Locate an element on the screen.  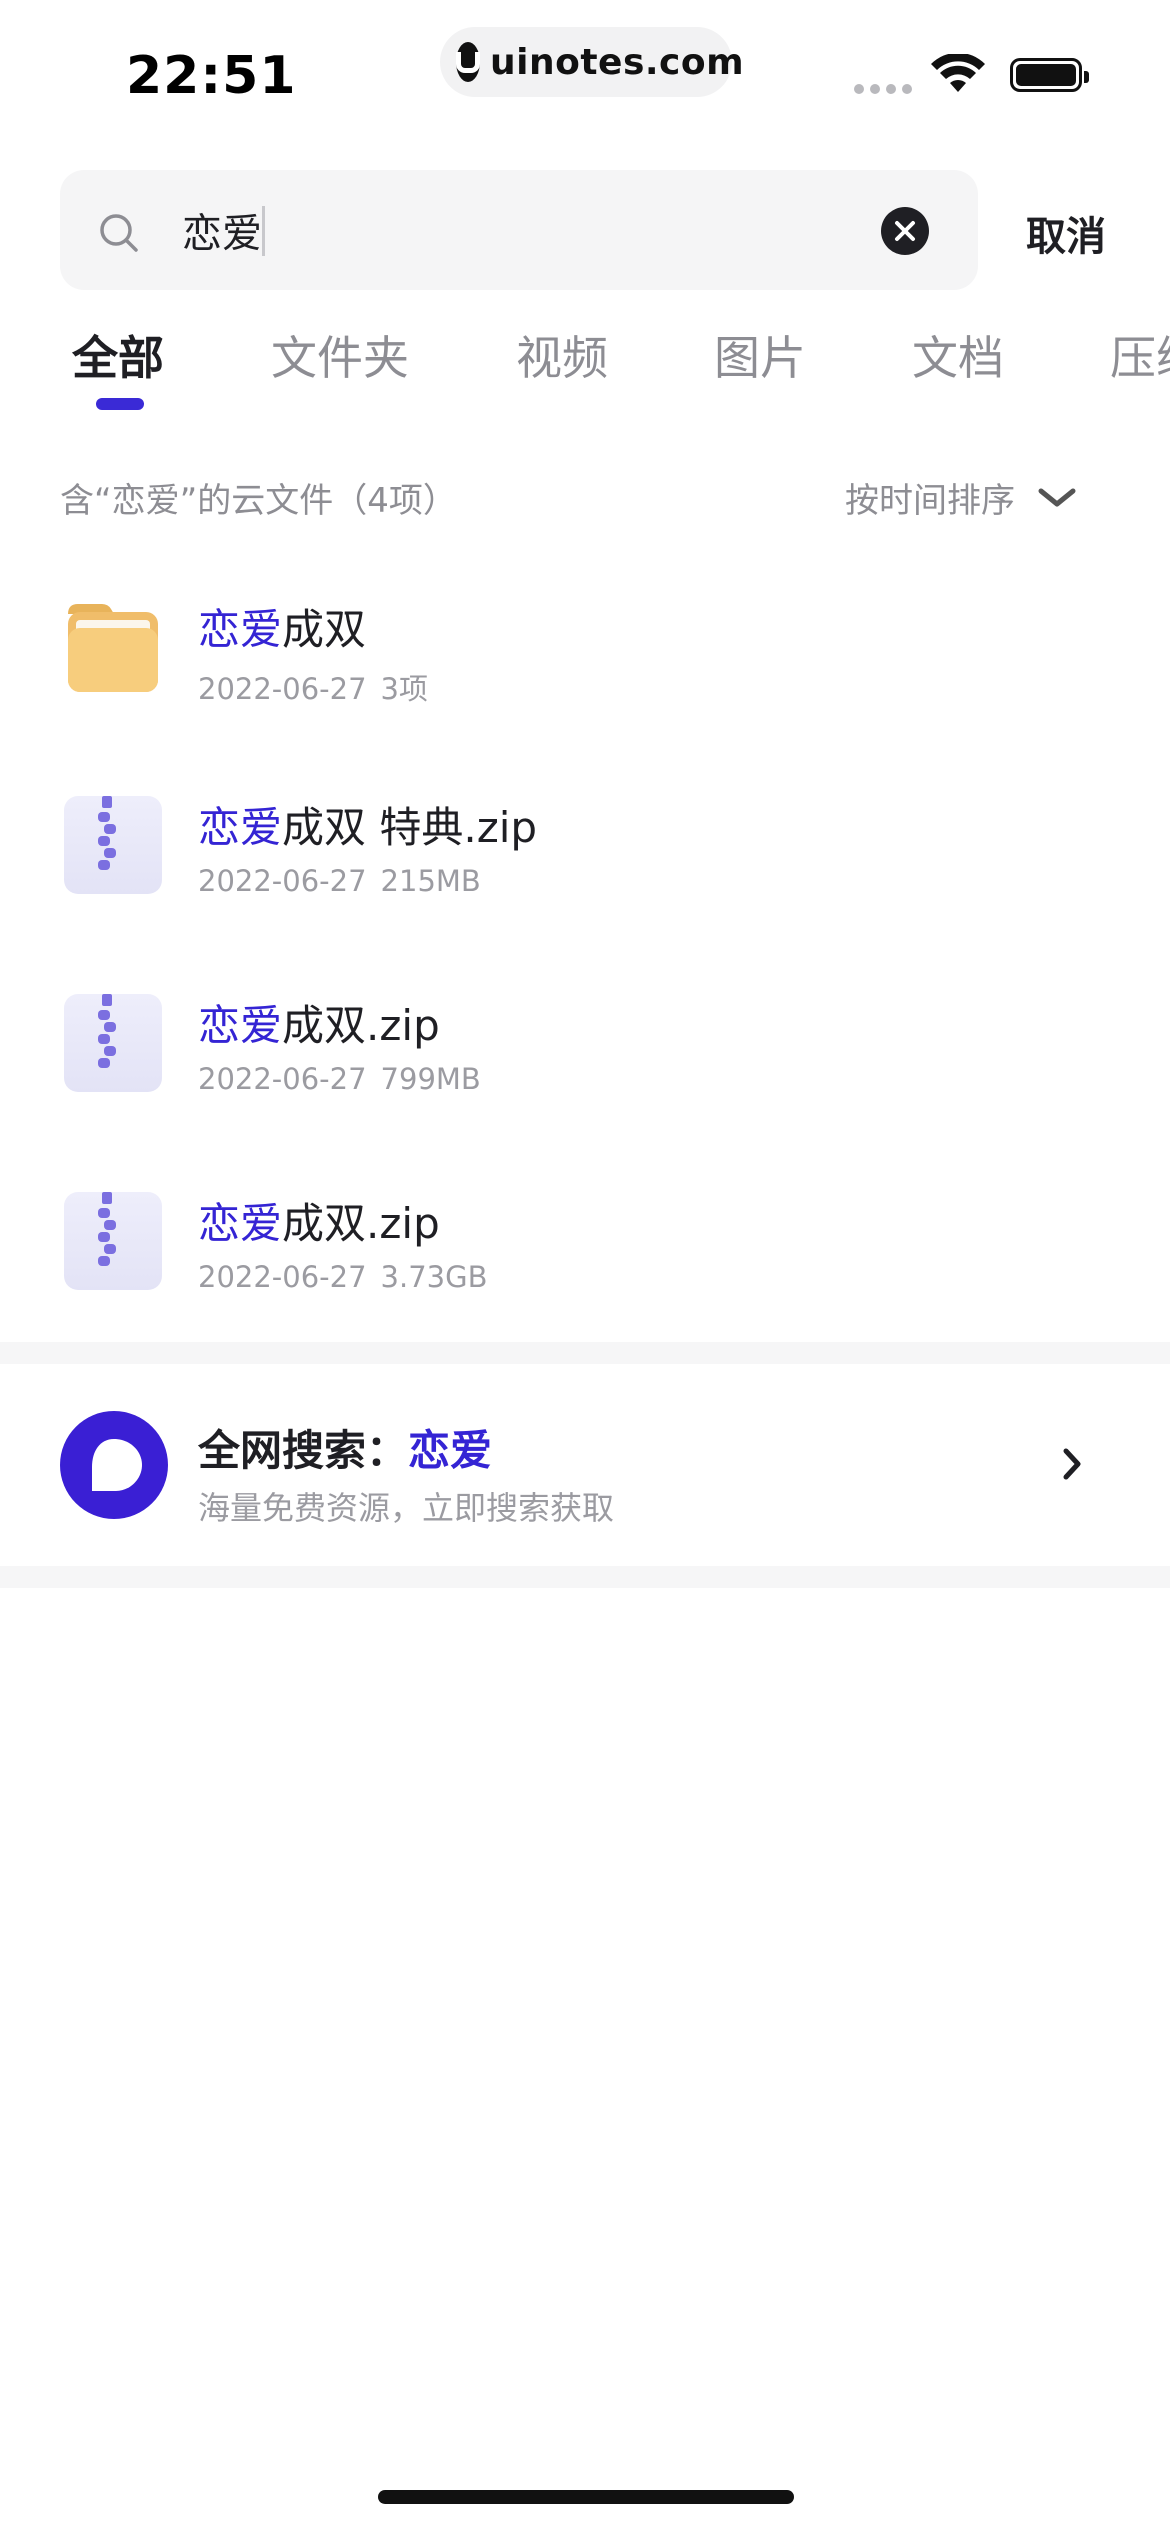
tab-videos: 视频 is located at coordinates (562, 355).